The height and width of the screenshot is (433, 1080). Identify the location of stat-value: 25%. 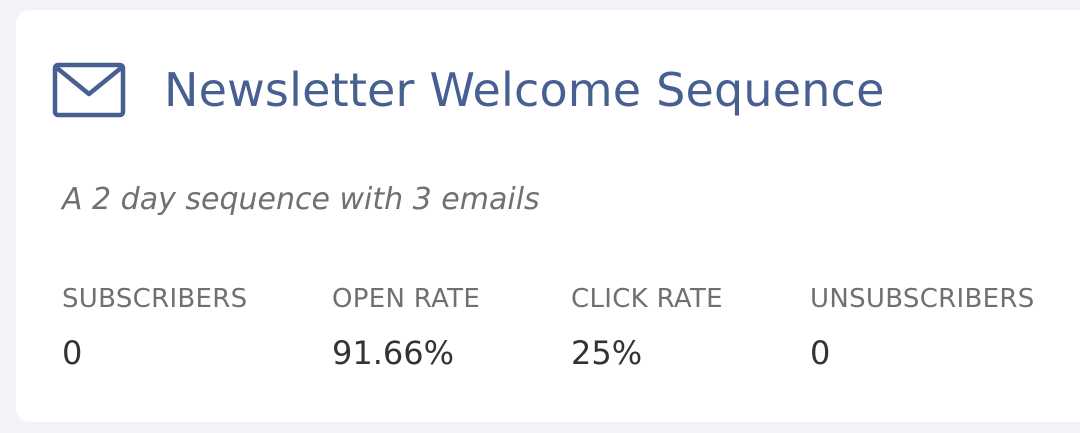
(607, 353).